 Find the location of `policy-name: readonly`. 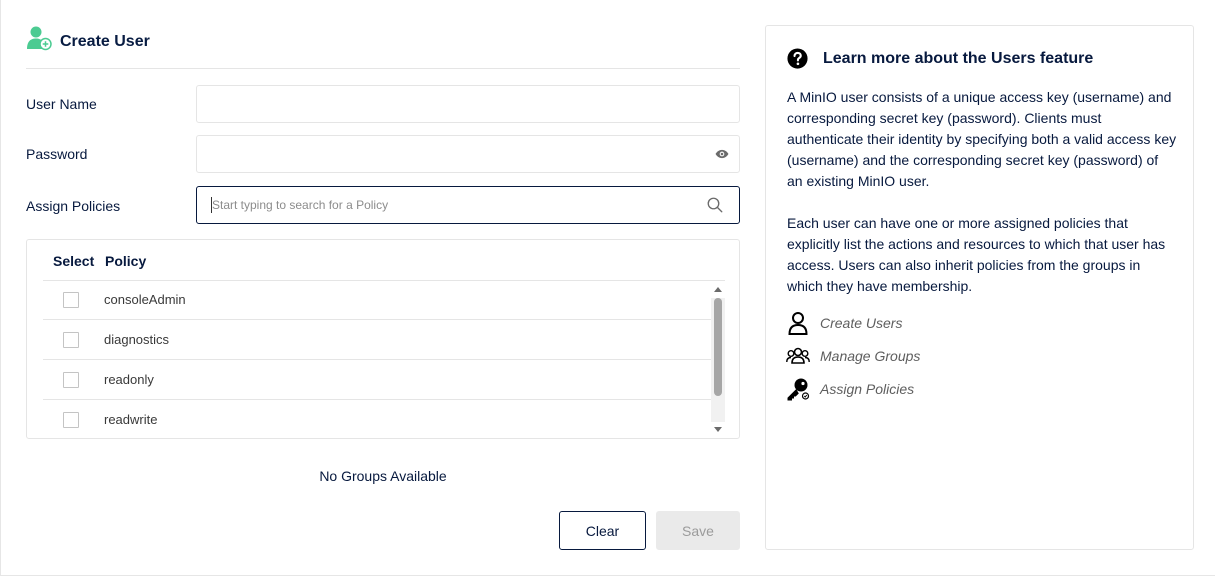

policy-name: readonly is located at coordinates (129, 379).